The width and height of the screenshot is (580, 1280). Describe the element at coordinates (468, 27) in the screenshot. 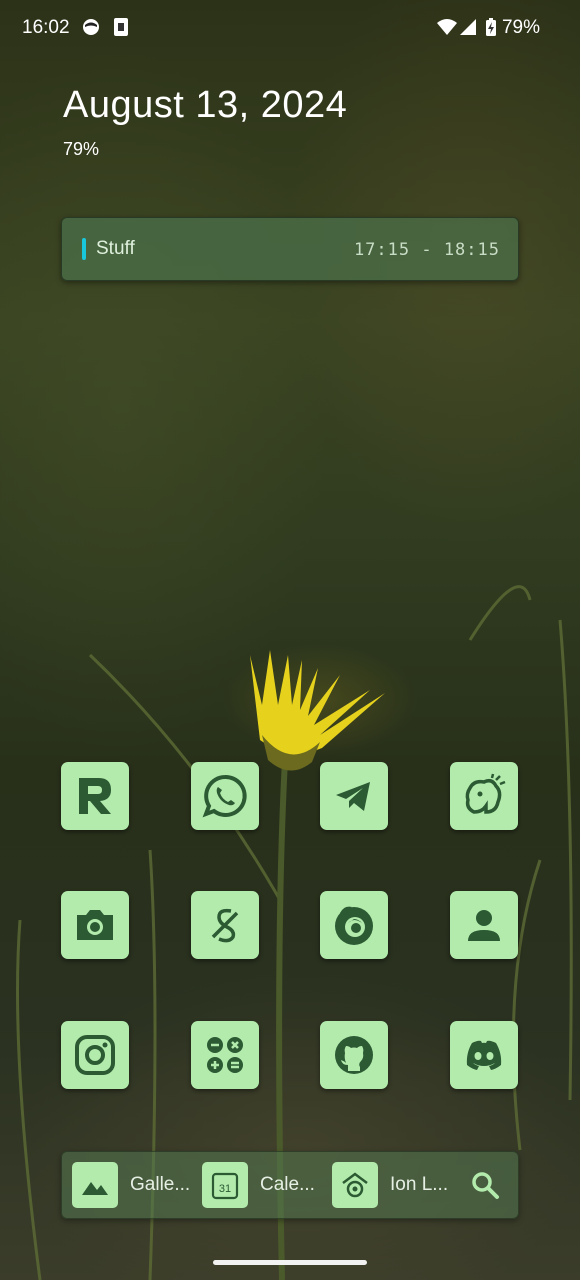

I see `cell-signal-icon` at that location.